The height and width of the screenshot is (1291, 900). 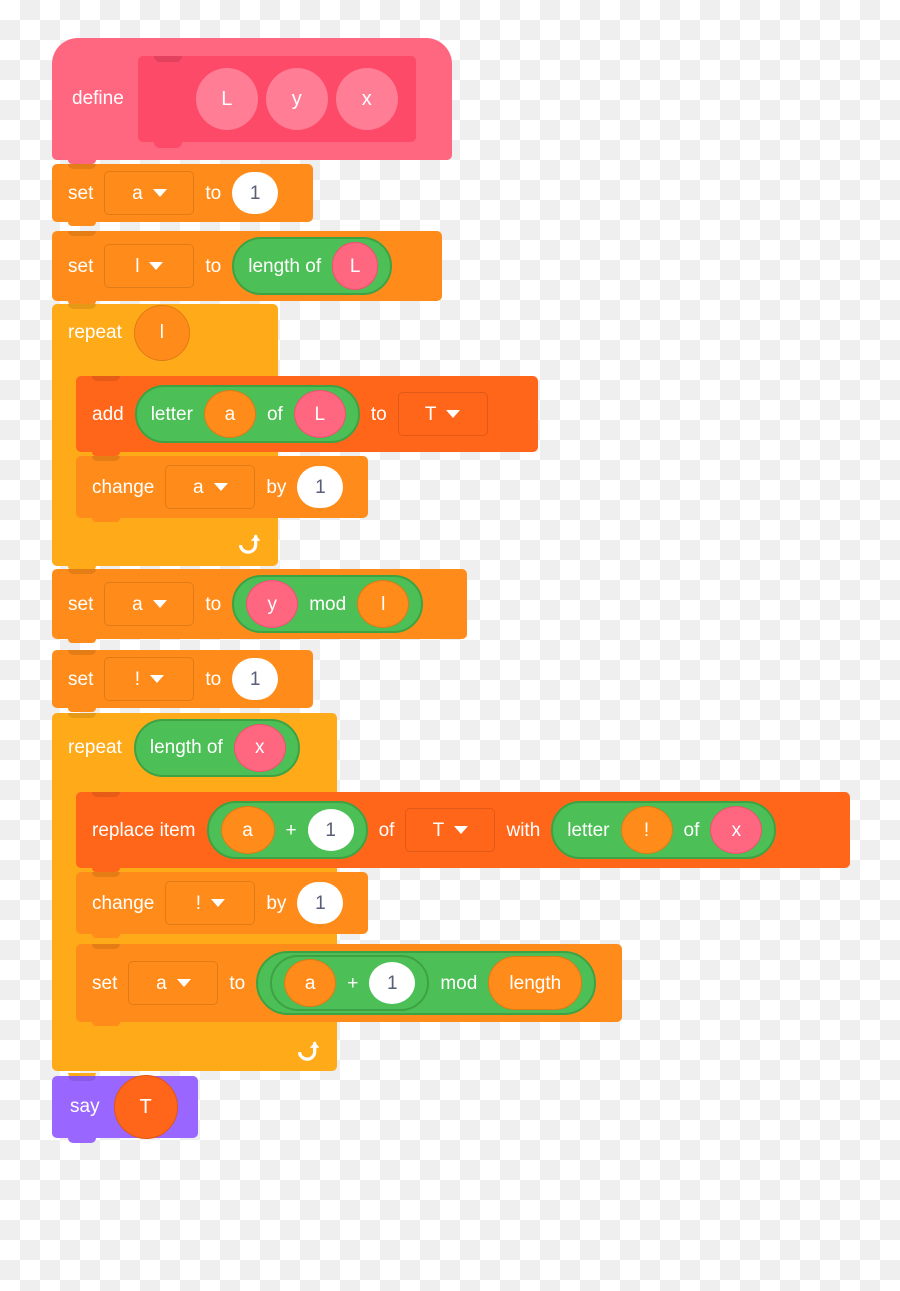 I want to click on mod-operator: y mod l, so click(x=328, y=604).